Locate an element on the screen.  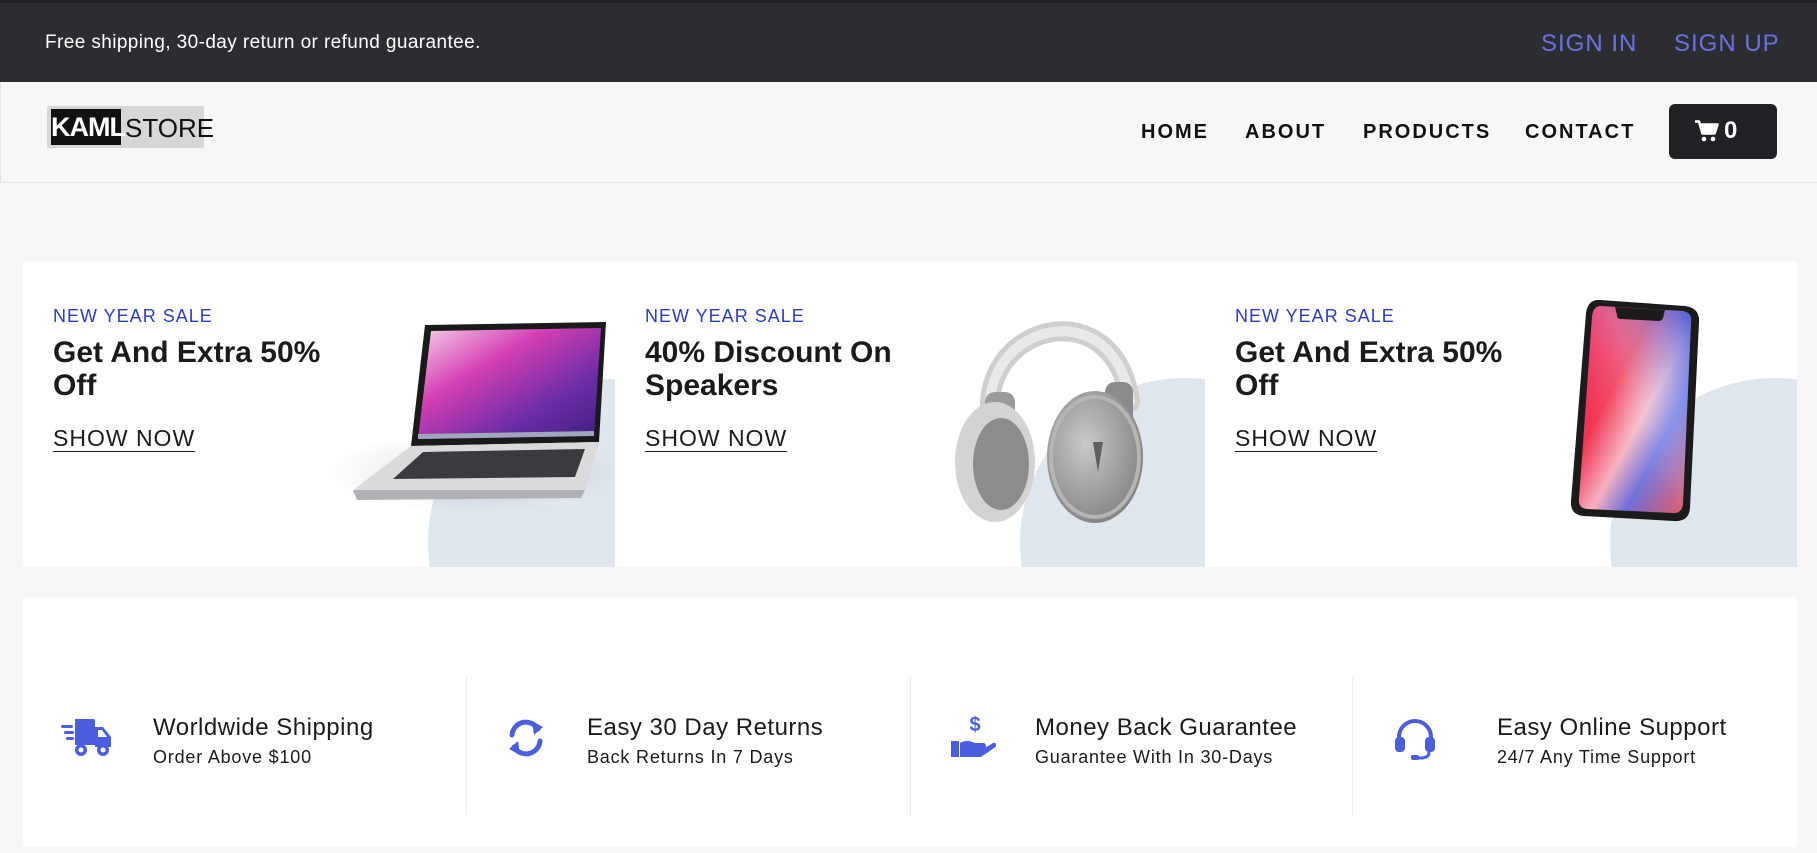
feature-title: Worldwide Shipping is located at coordinates (263, 727).